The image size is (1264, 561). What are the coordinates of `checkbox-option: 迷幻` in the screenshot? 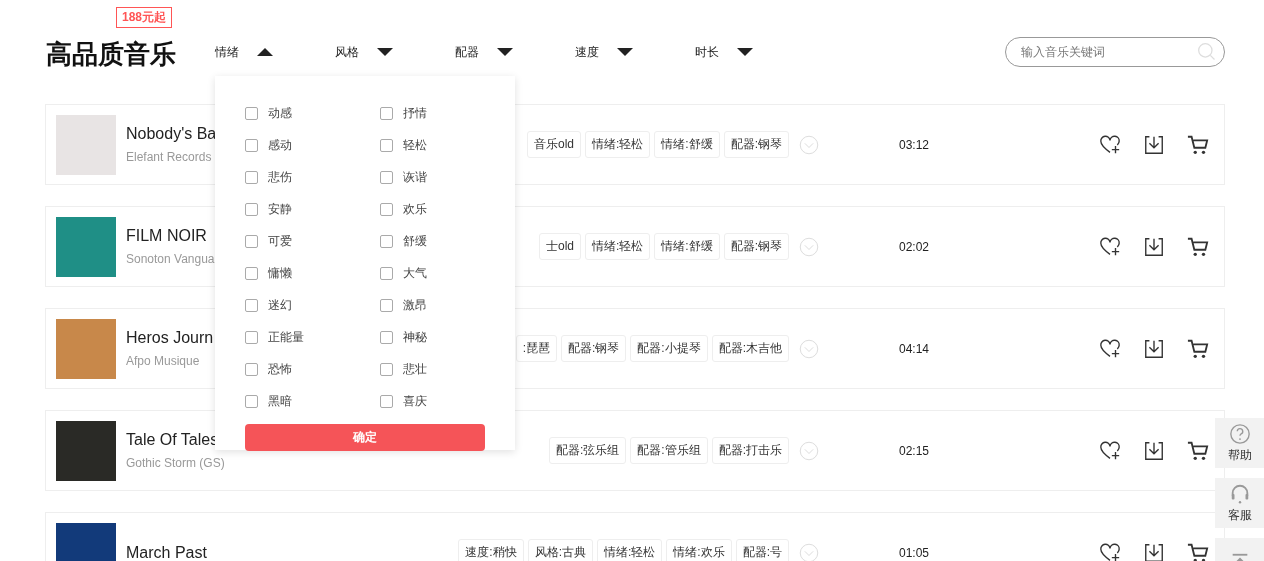 It's located at (312, 305).